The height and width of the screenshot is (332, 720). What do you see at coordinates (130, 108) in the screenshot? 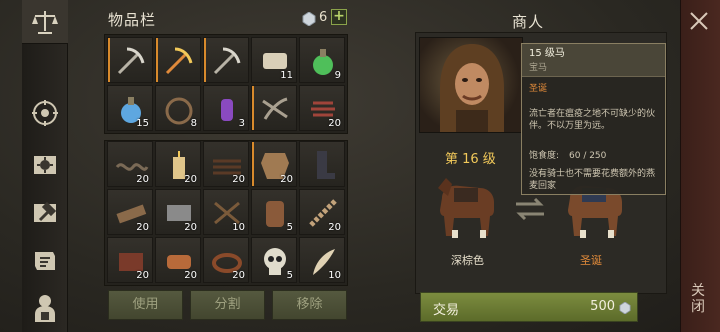
I see `equipped-slot: 15` at bounding box center [130, 108].